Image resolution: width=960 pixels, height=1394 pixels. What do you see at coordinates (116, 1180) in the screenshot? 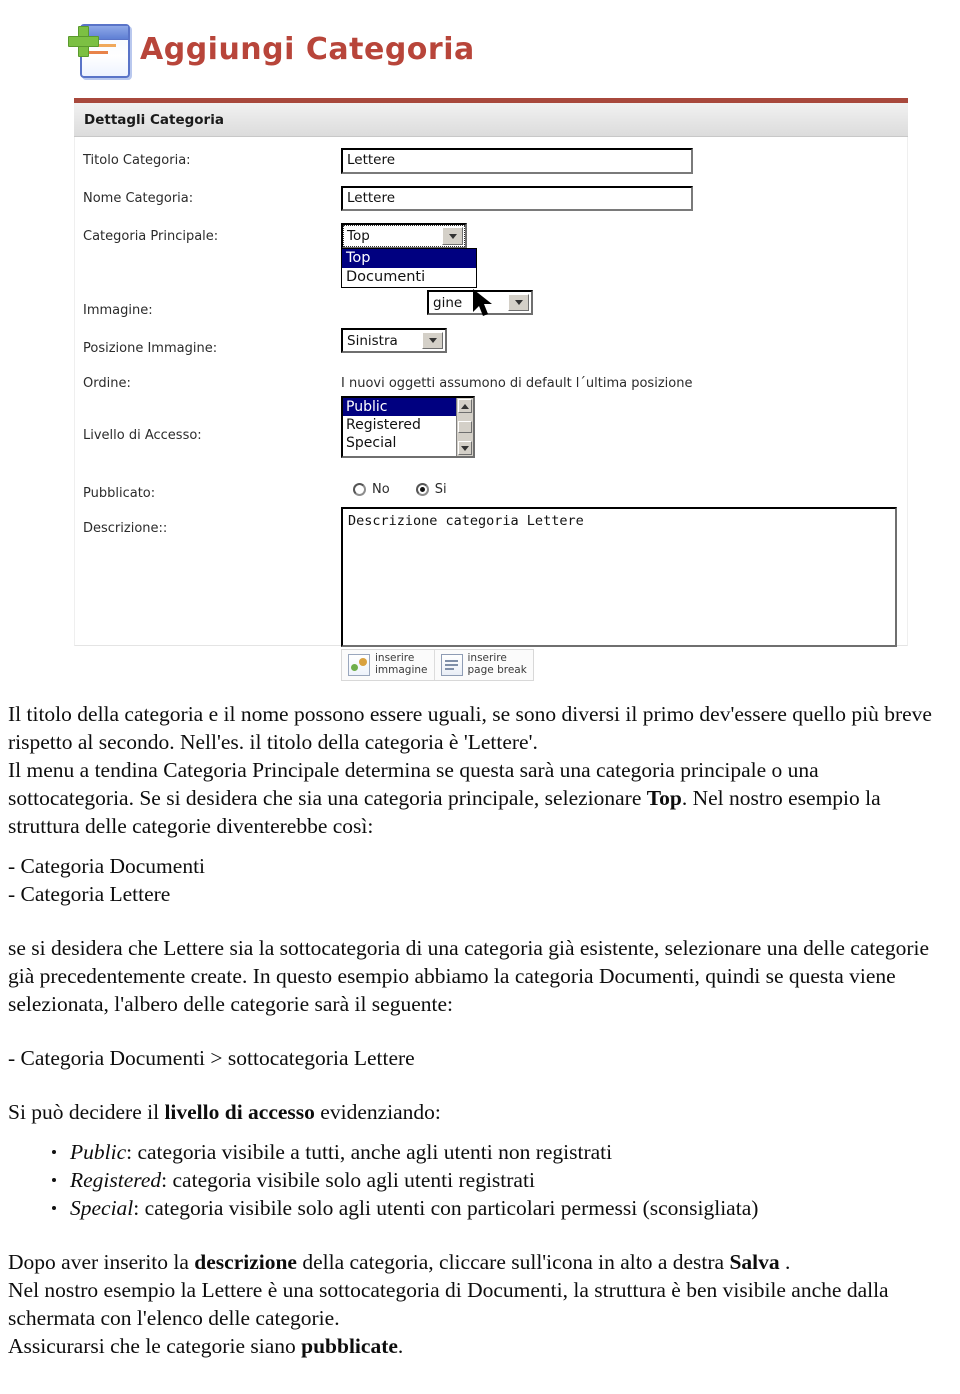
I see `list-item-term: Registered` at bounding box center [116, 1180].